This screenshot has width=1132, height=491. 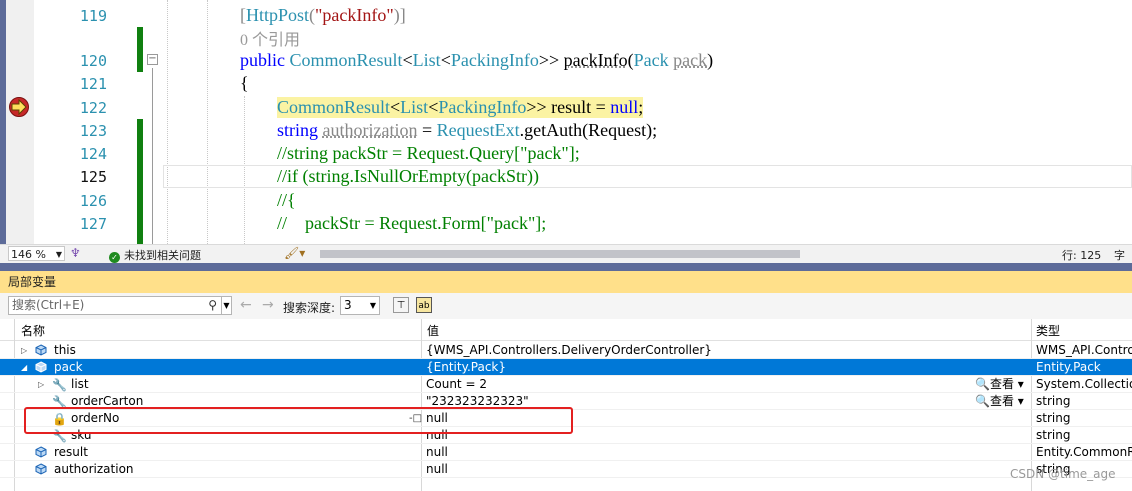 I want to click on search-placeholder: 搜索(Ctrl+E), so click(x=48, y=305).